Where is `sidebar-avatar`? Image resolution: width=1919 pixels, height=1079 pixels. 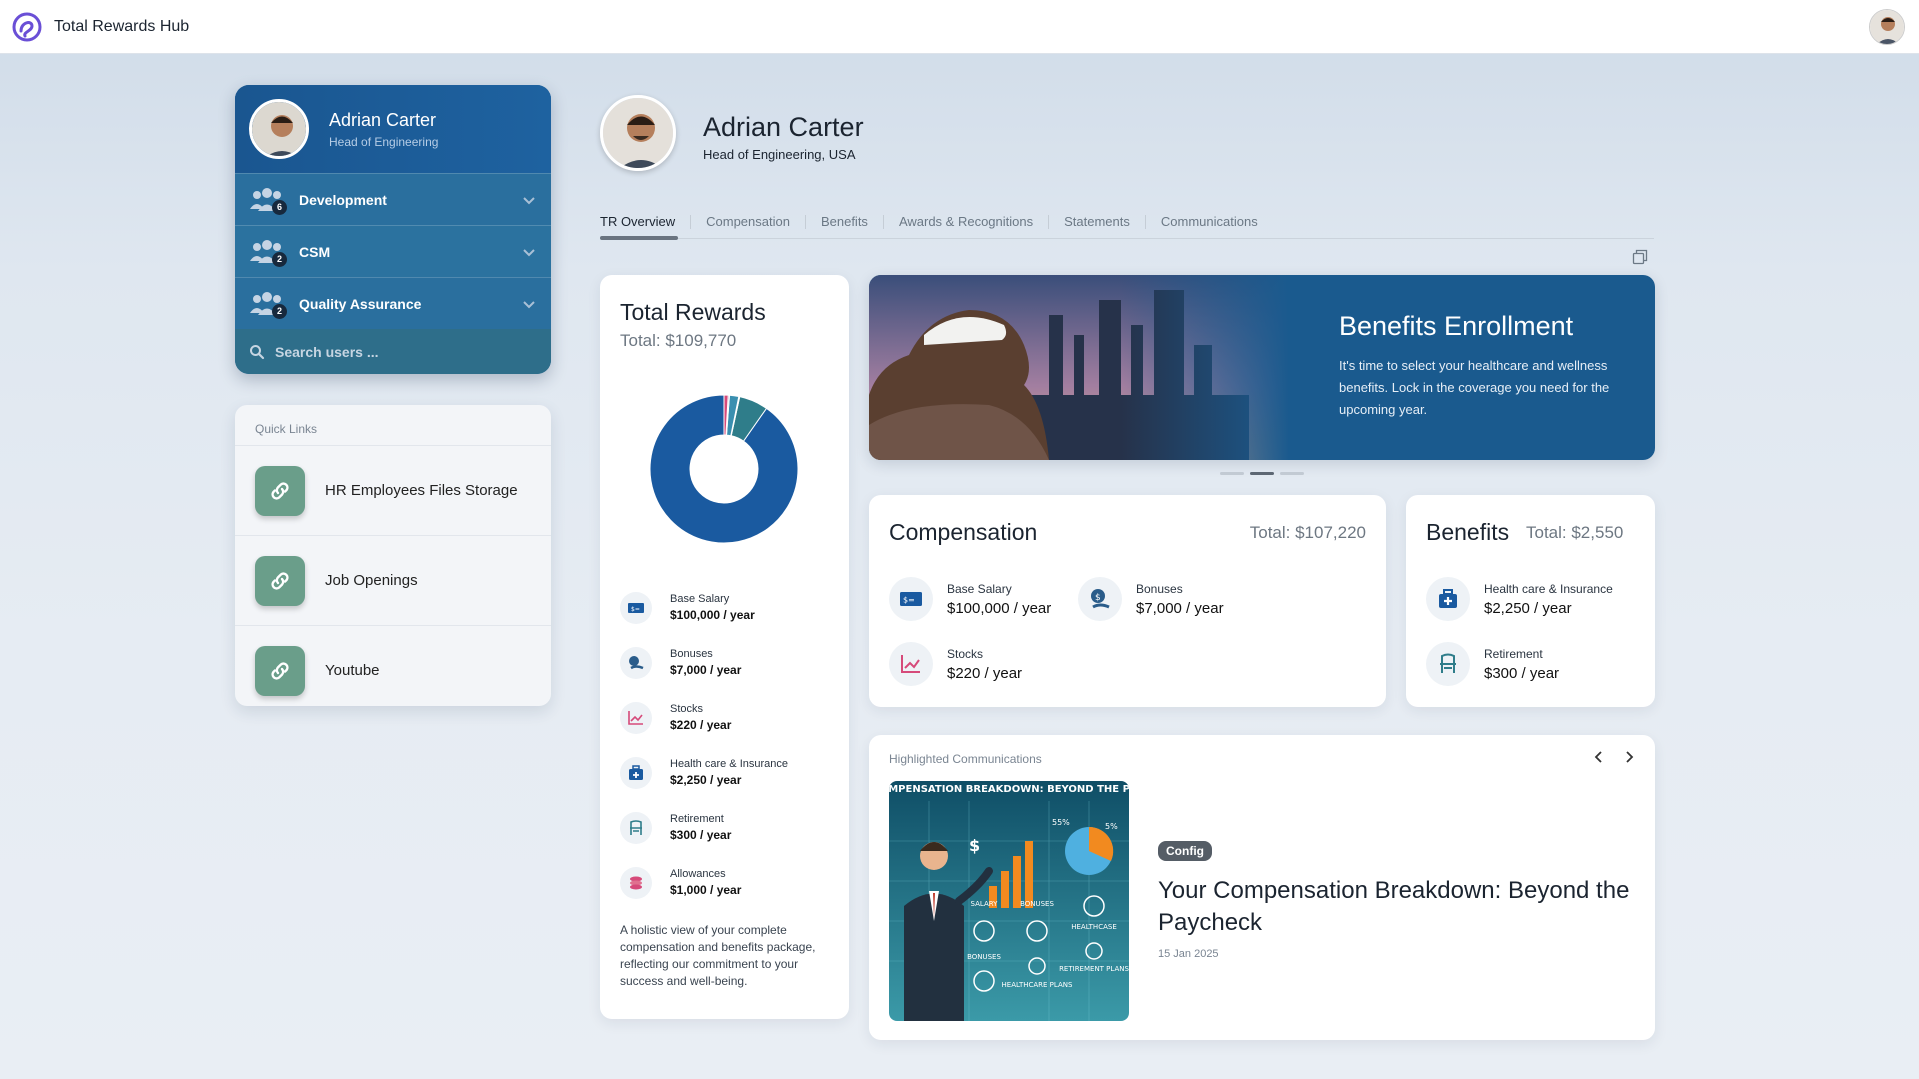
sidebar-avatar is located at coordinates (279, 129).